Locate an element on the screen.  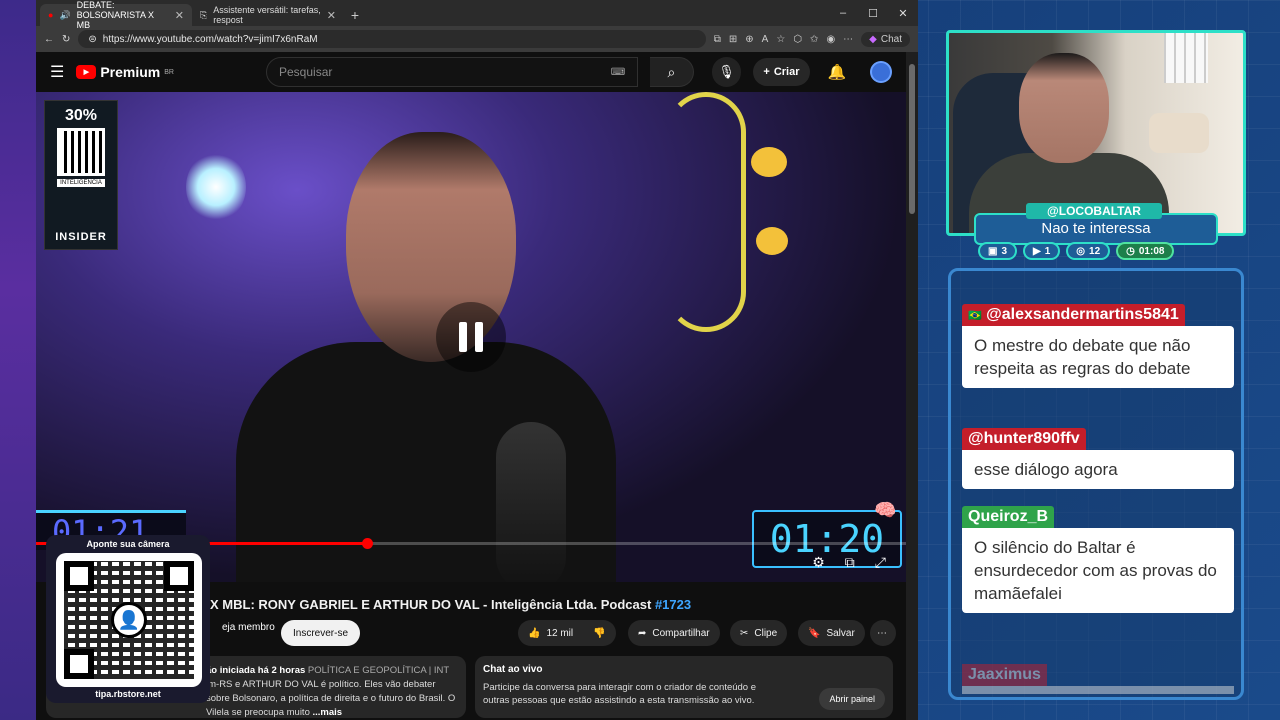
region-code: BR is located at coordinates (169, 72).